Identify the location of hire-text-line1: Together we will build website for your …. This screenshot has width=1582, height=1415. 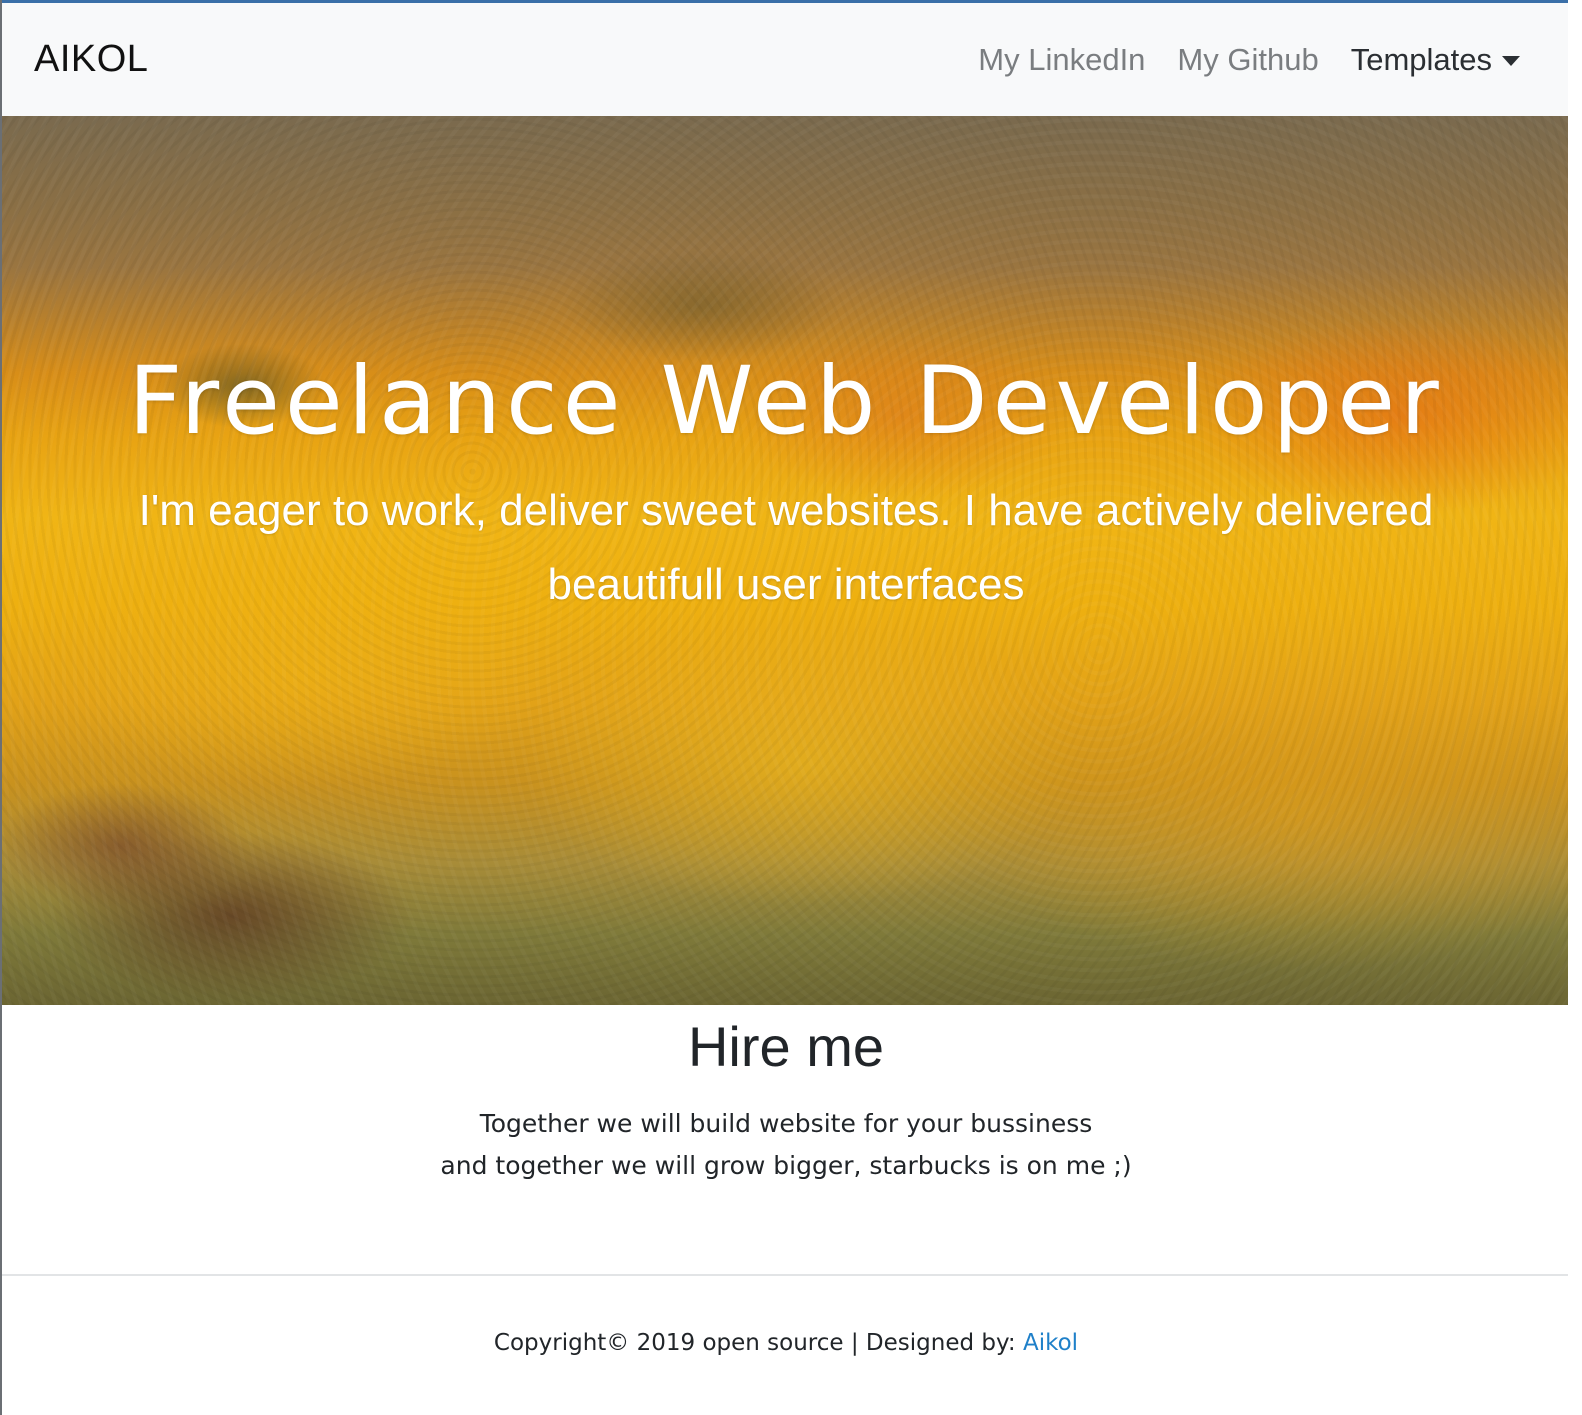
(786, 1123).